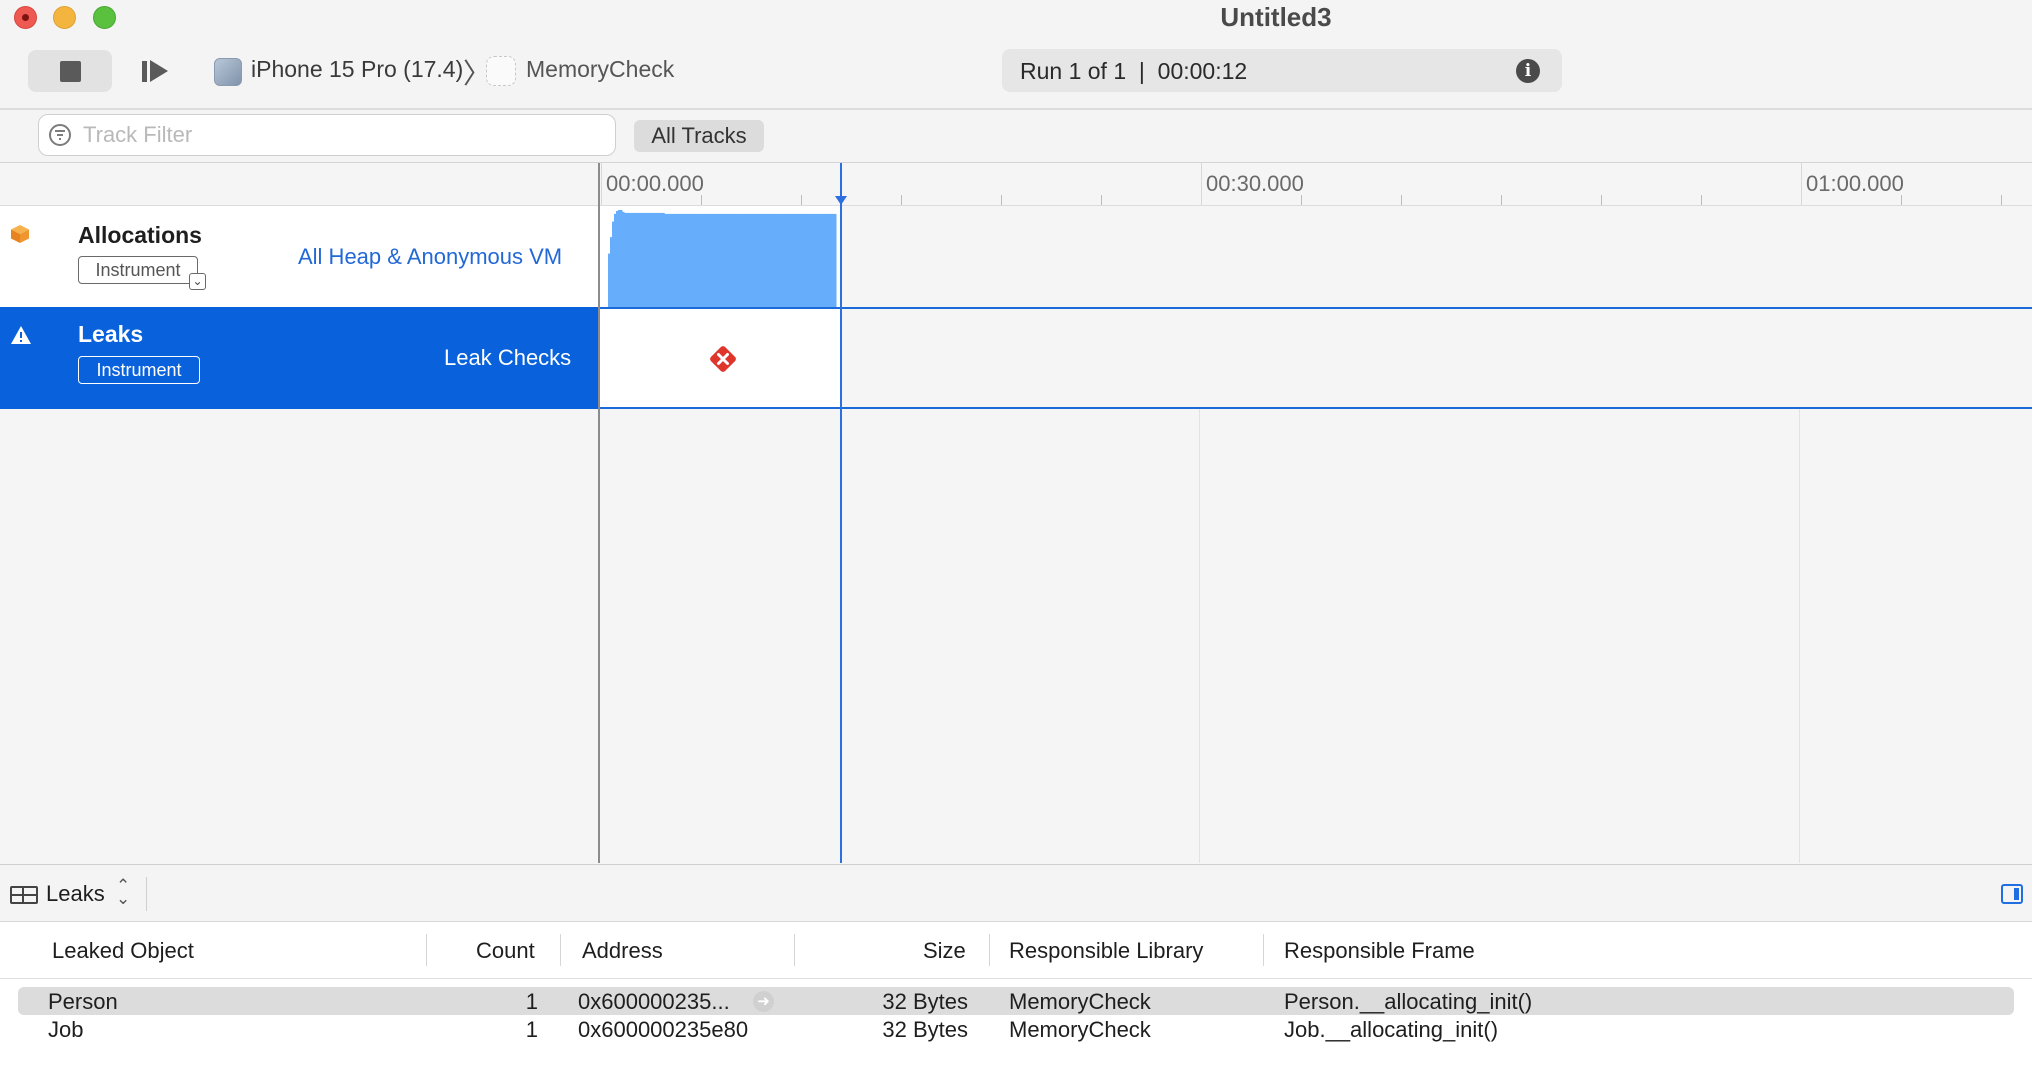 The width and height of the screenshot is (2032, 1072). I want to click on track-header-column-top, so click(299, 184).